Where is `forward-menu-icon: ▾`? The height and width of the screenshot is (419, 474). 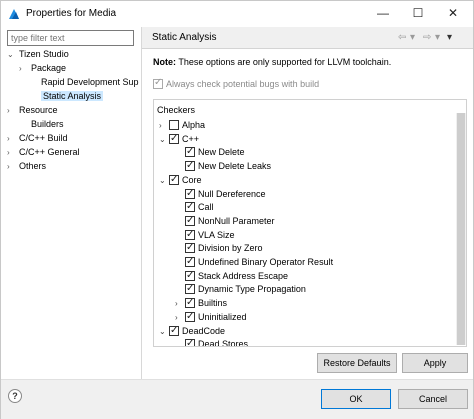 forward-menu-icon: ▾ is located at coordinates (437, 37).